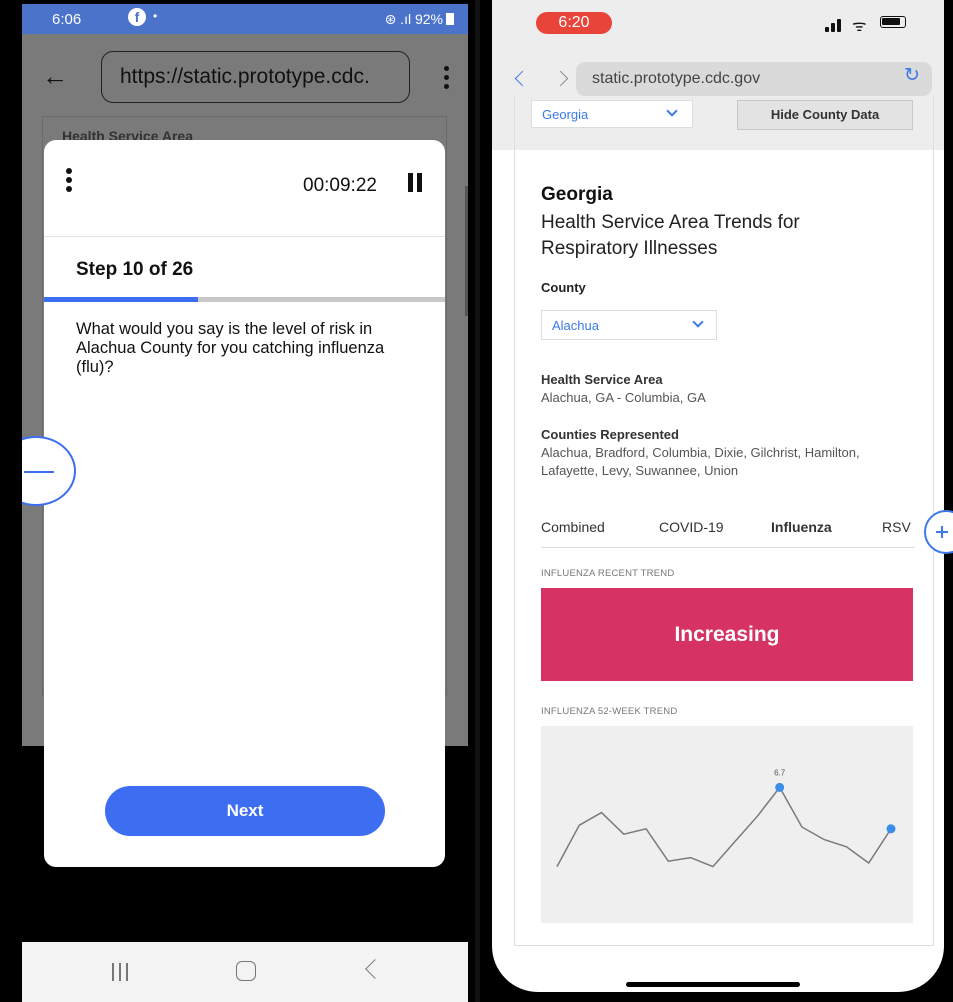 This screenshot has height=1002, width=953. What do you see at coordinates (428, 19) in the screenshot?
I see `battery-percent: 92%` at bounding box center [428, 19].